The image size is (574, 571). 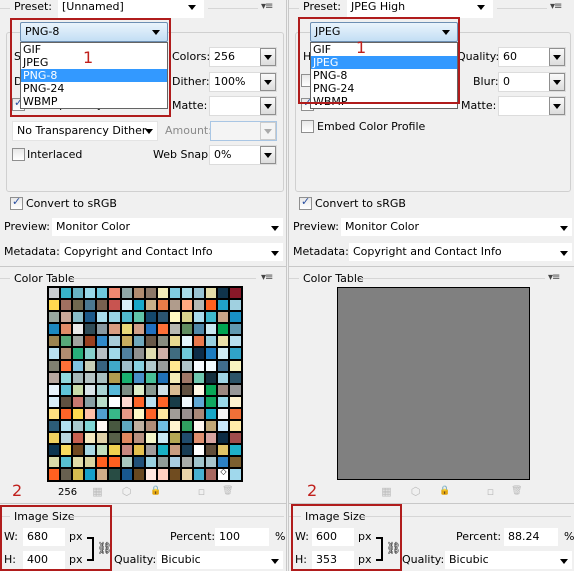 What do you see at coordinates (556, 6) in the screenshot?
I see `panel-menu-icon: ▾≡` at bounding box center [556, 6].